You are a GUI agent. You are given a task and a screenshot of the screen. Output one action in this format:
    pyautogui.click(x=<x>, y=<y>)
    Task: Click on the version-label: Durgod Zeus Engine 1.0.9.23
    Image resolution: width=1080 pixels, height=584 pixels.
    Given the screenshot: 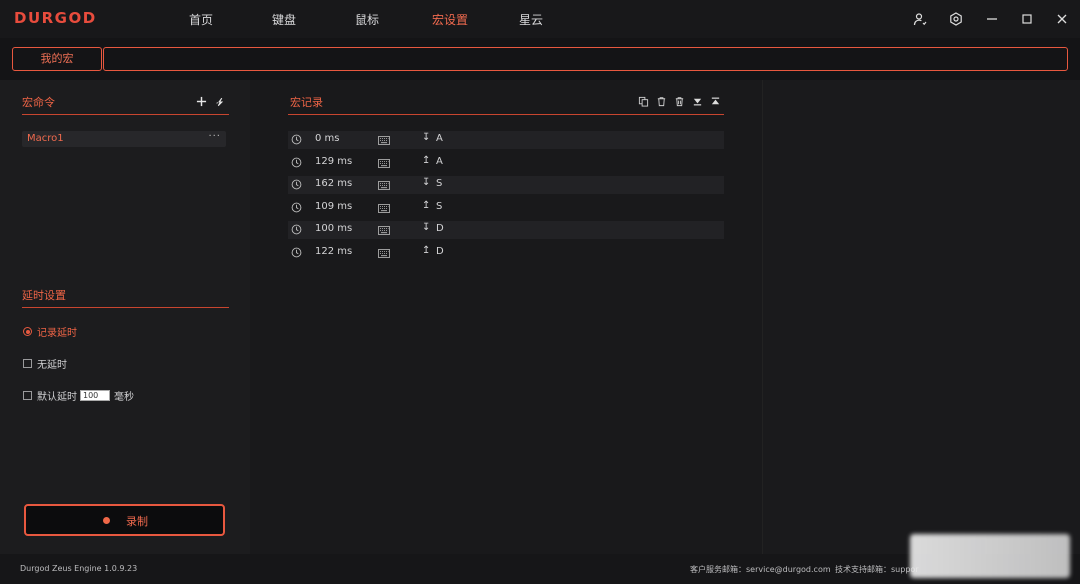 What is the action you would take?
    pyautogui.click(x=79, y=568)
    